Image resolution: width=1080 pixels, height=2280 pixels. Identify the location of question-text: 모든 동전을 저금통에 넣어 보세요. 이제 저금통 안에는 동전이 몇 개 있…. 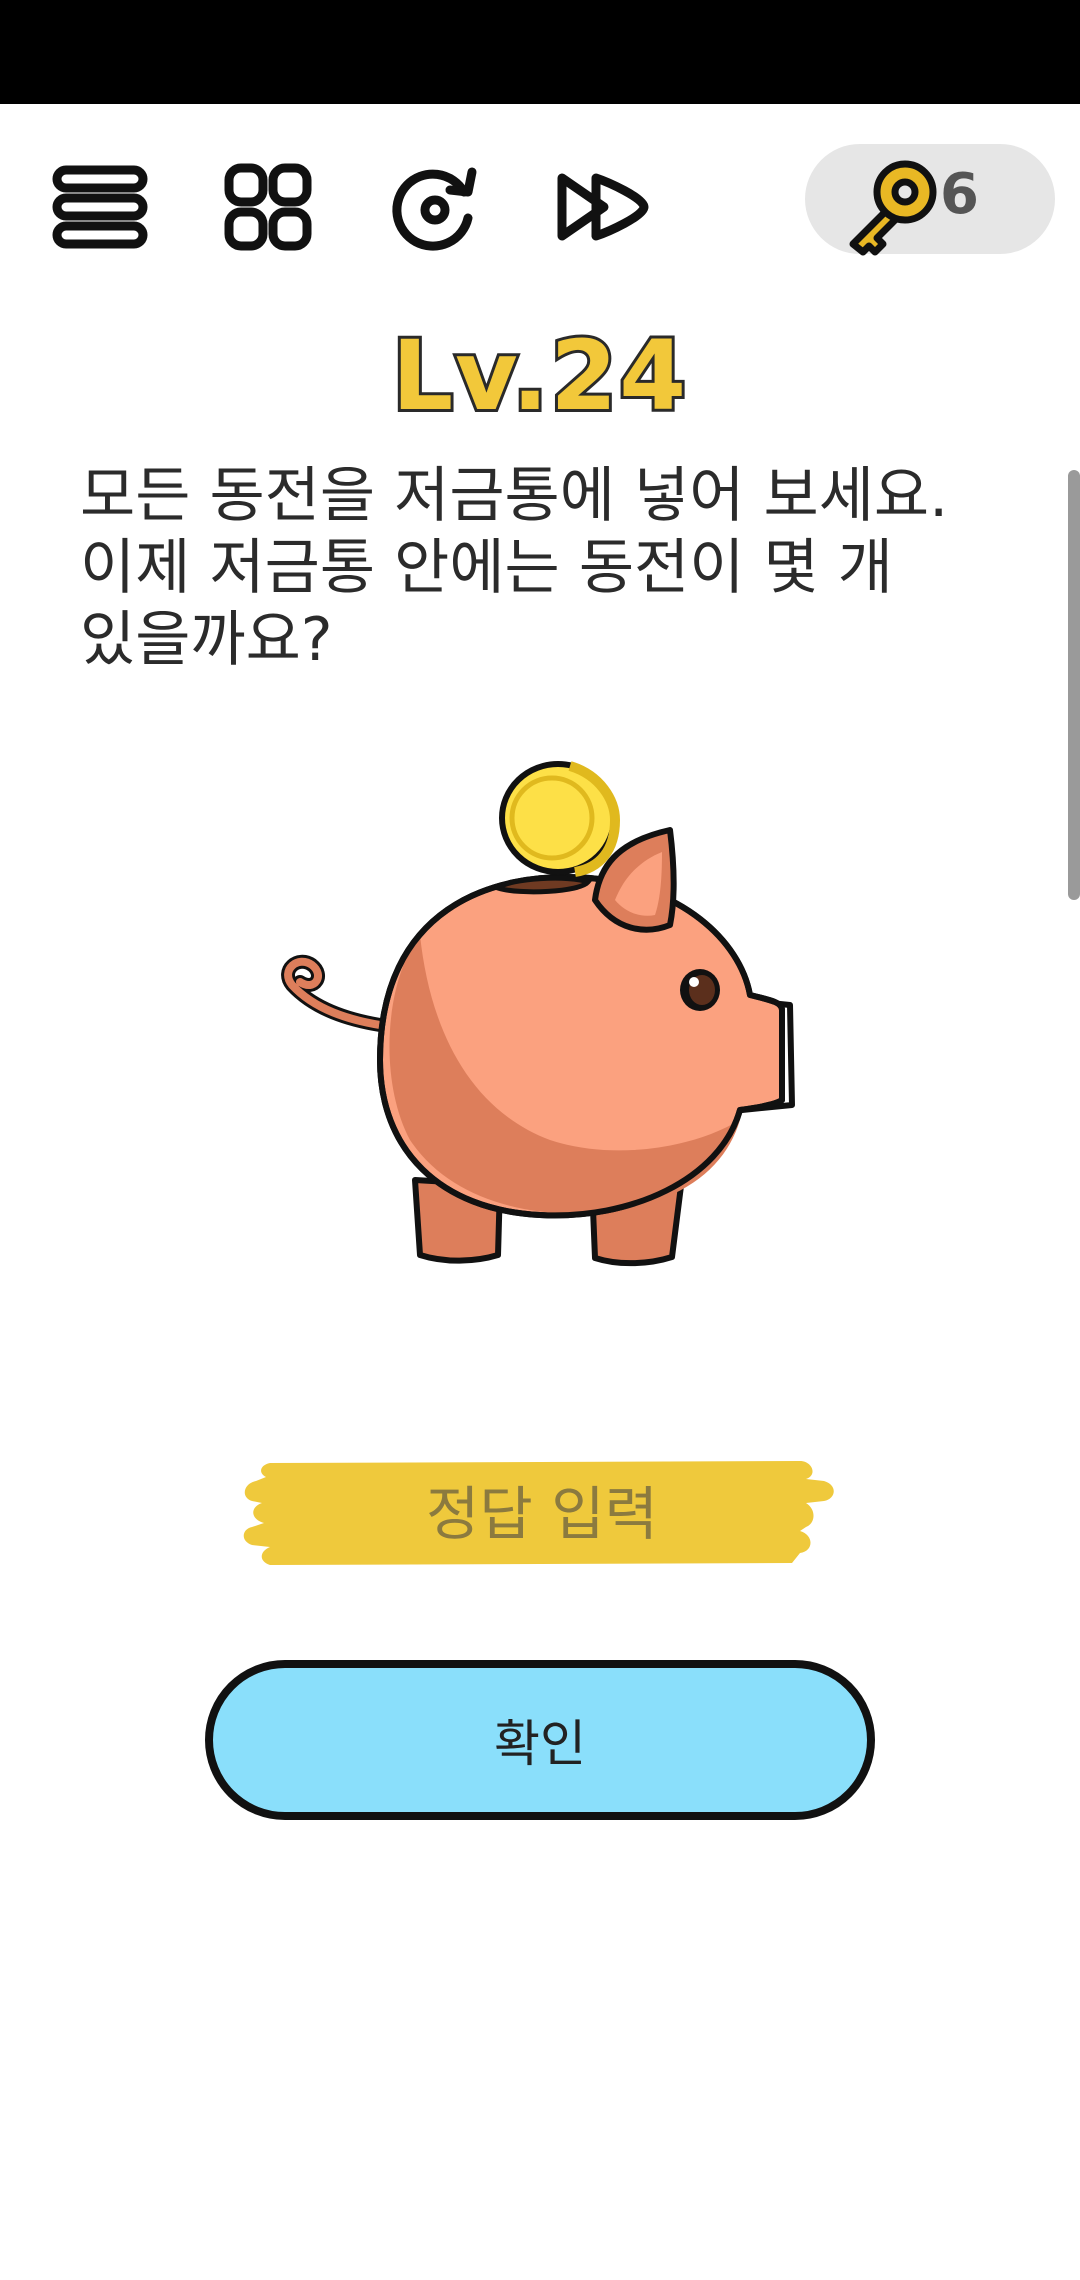
(550, 568).